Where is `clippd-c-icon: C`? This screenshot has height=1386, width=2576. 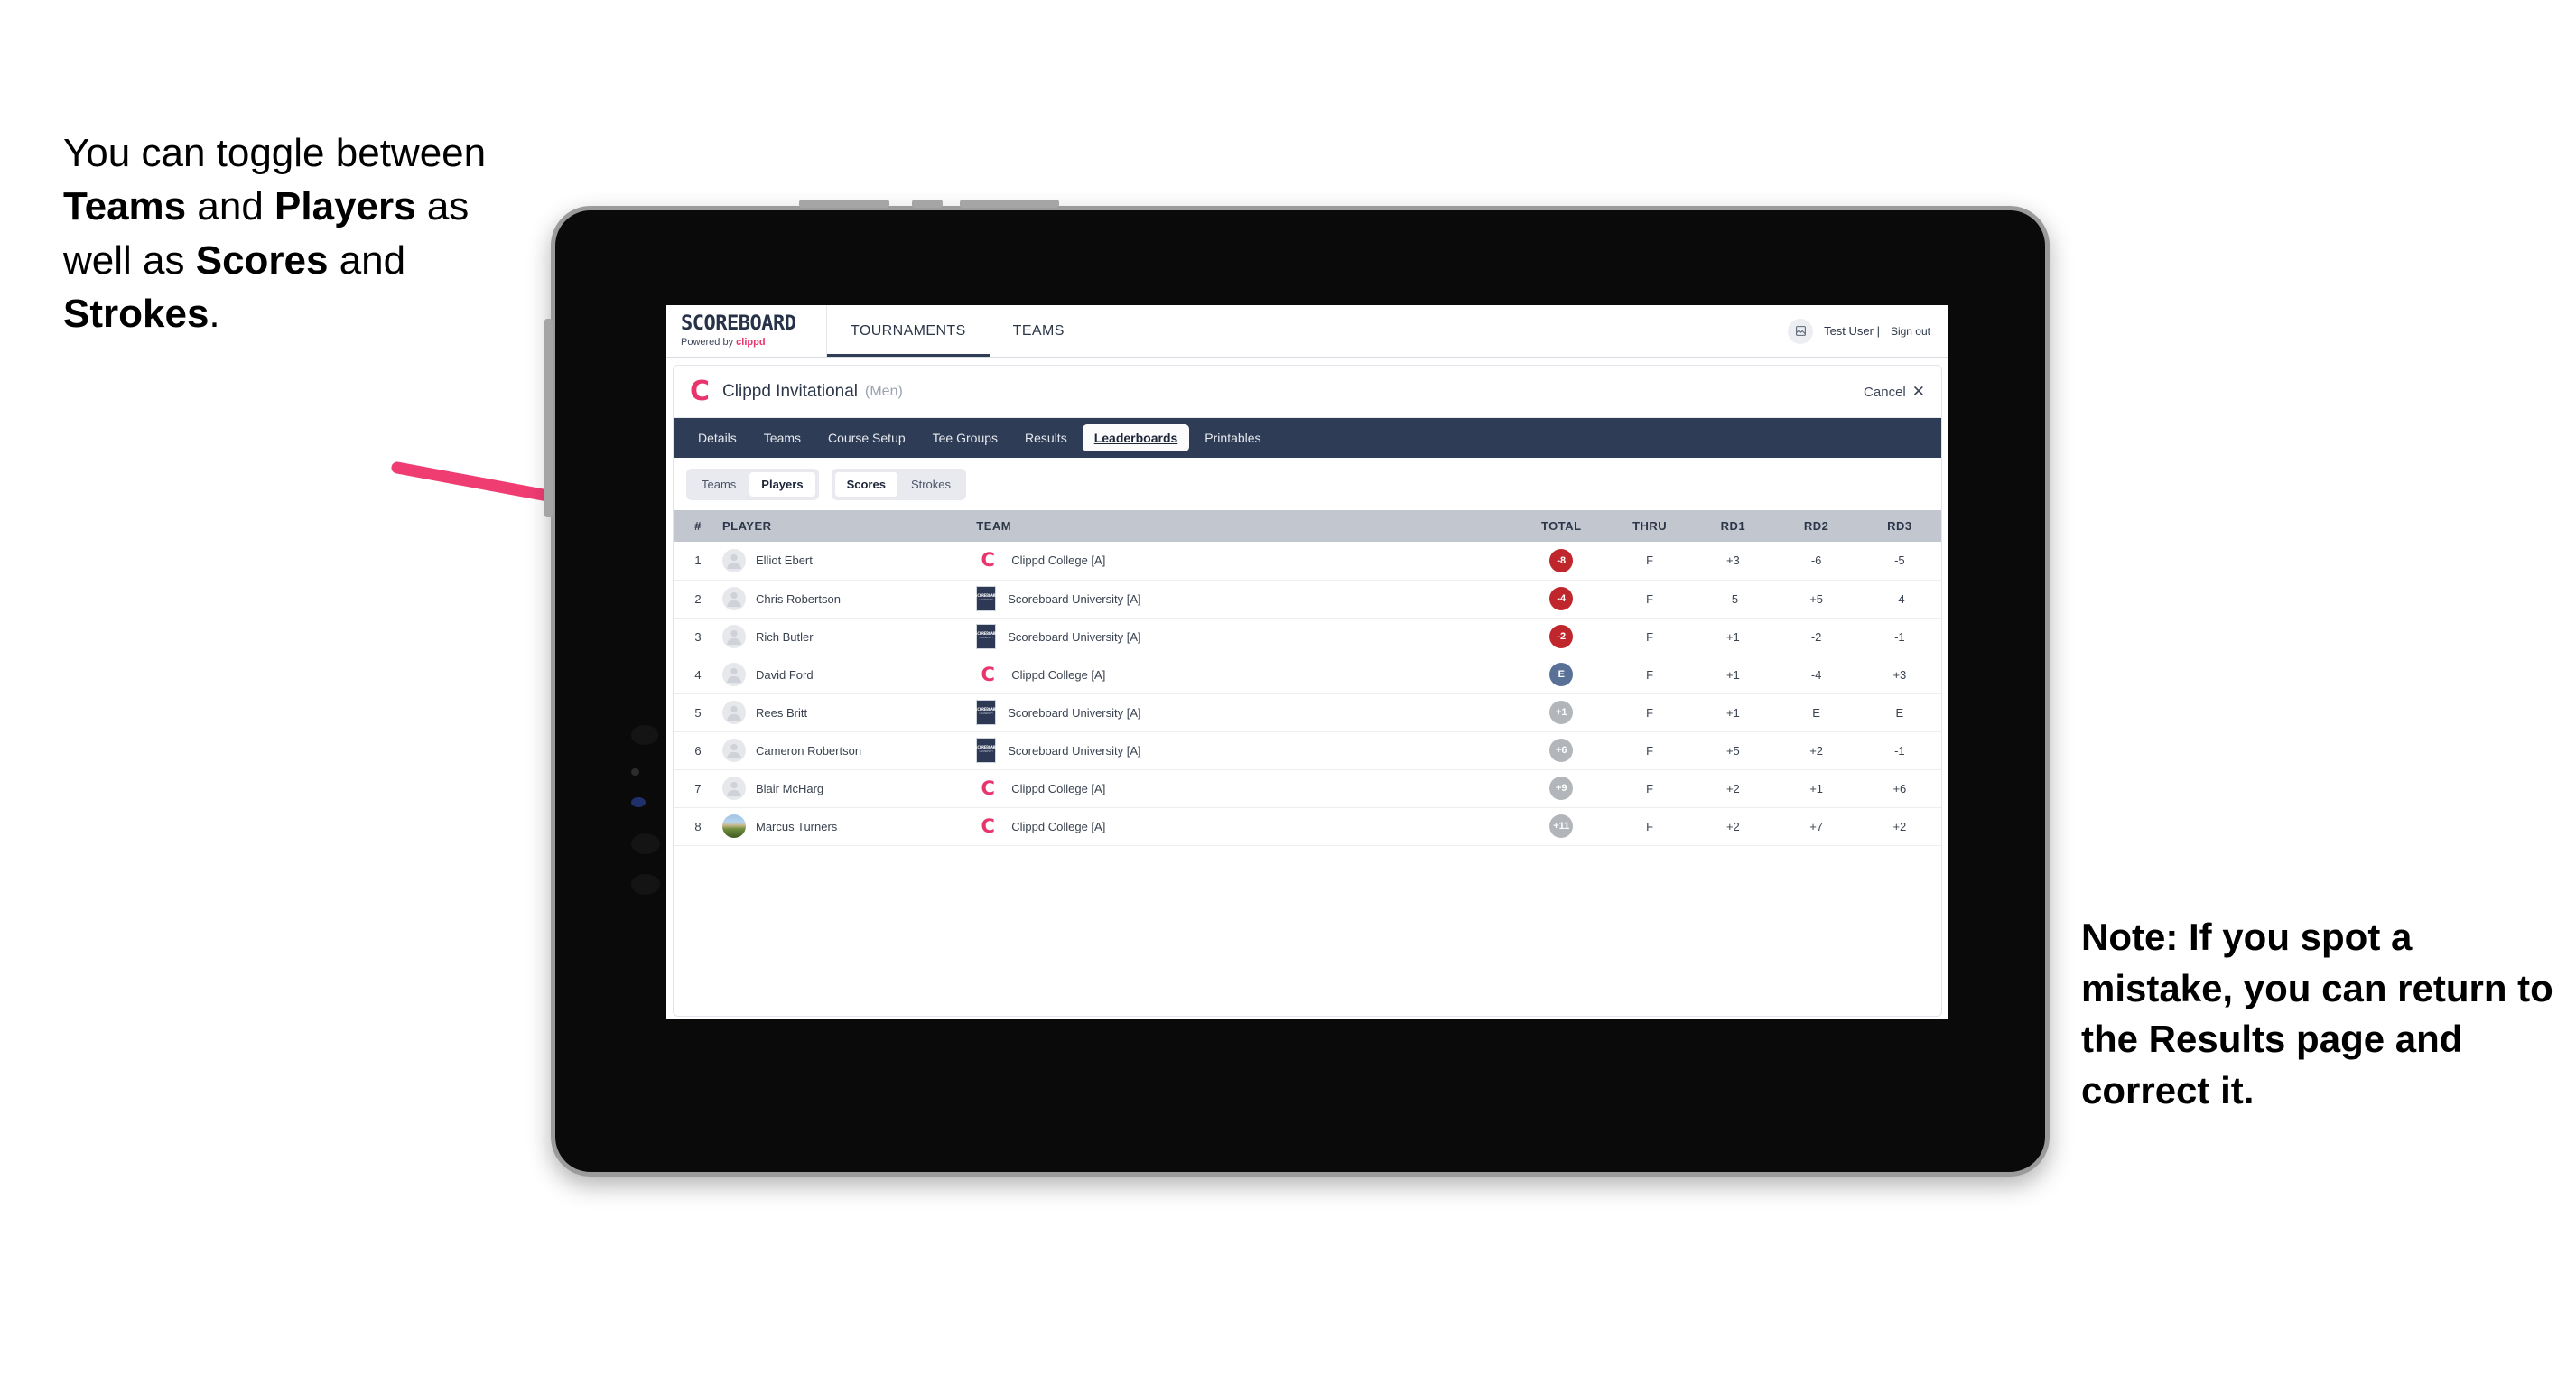
clippd-c-icon: C is located at coordinates (988, 825).